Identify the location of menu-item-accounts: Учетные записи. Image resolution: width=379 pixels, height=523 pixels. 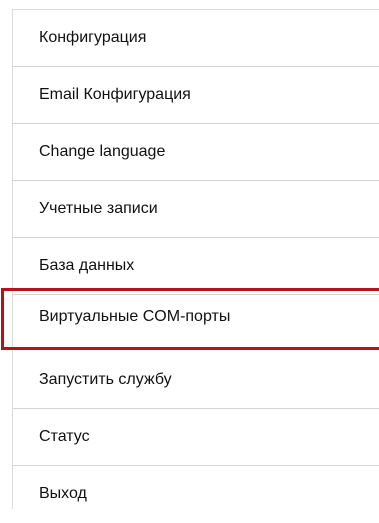
(196, 209).